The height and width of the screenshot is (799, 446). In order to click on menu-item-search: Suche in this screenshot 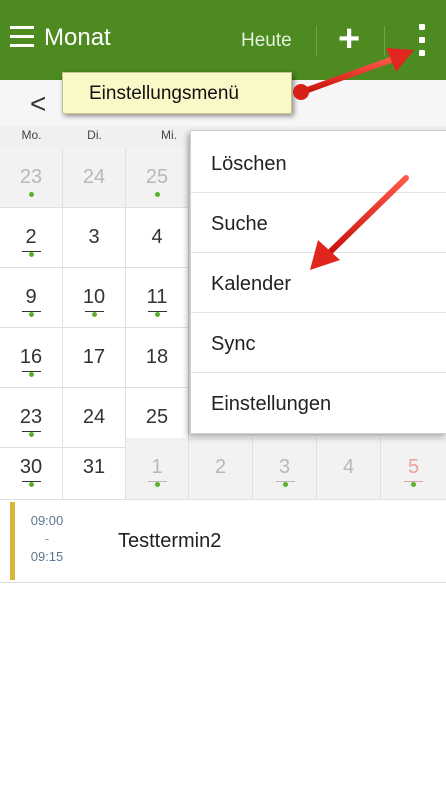, I will do `click(318, 223)`.